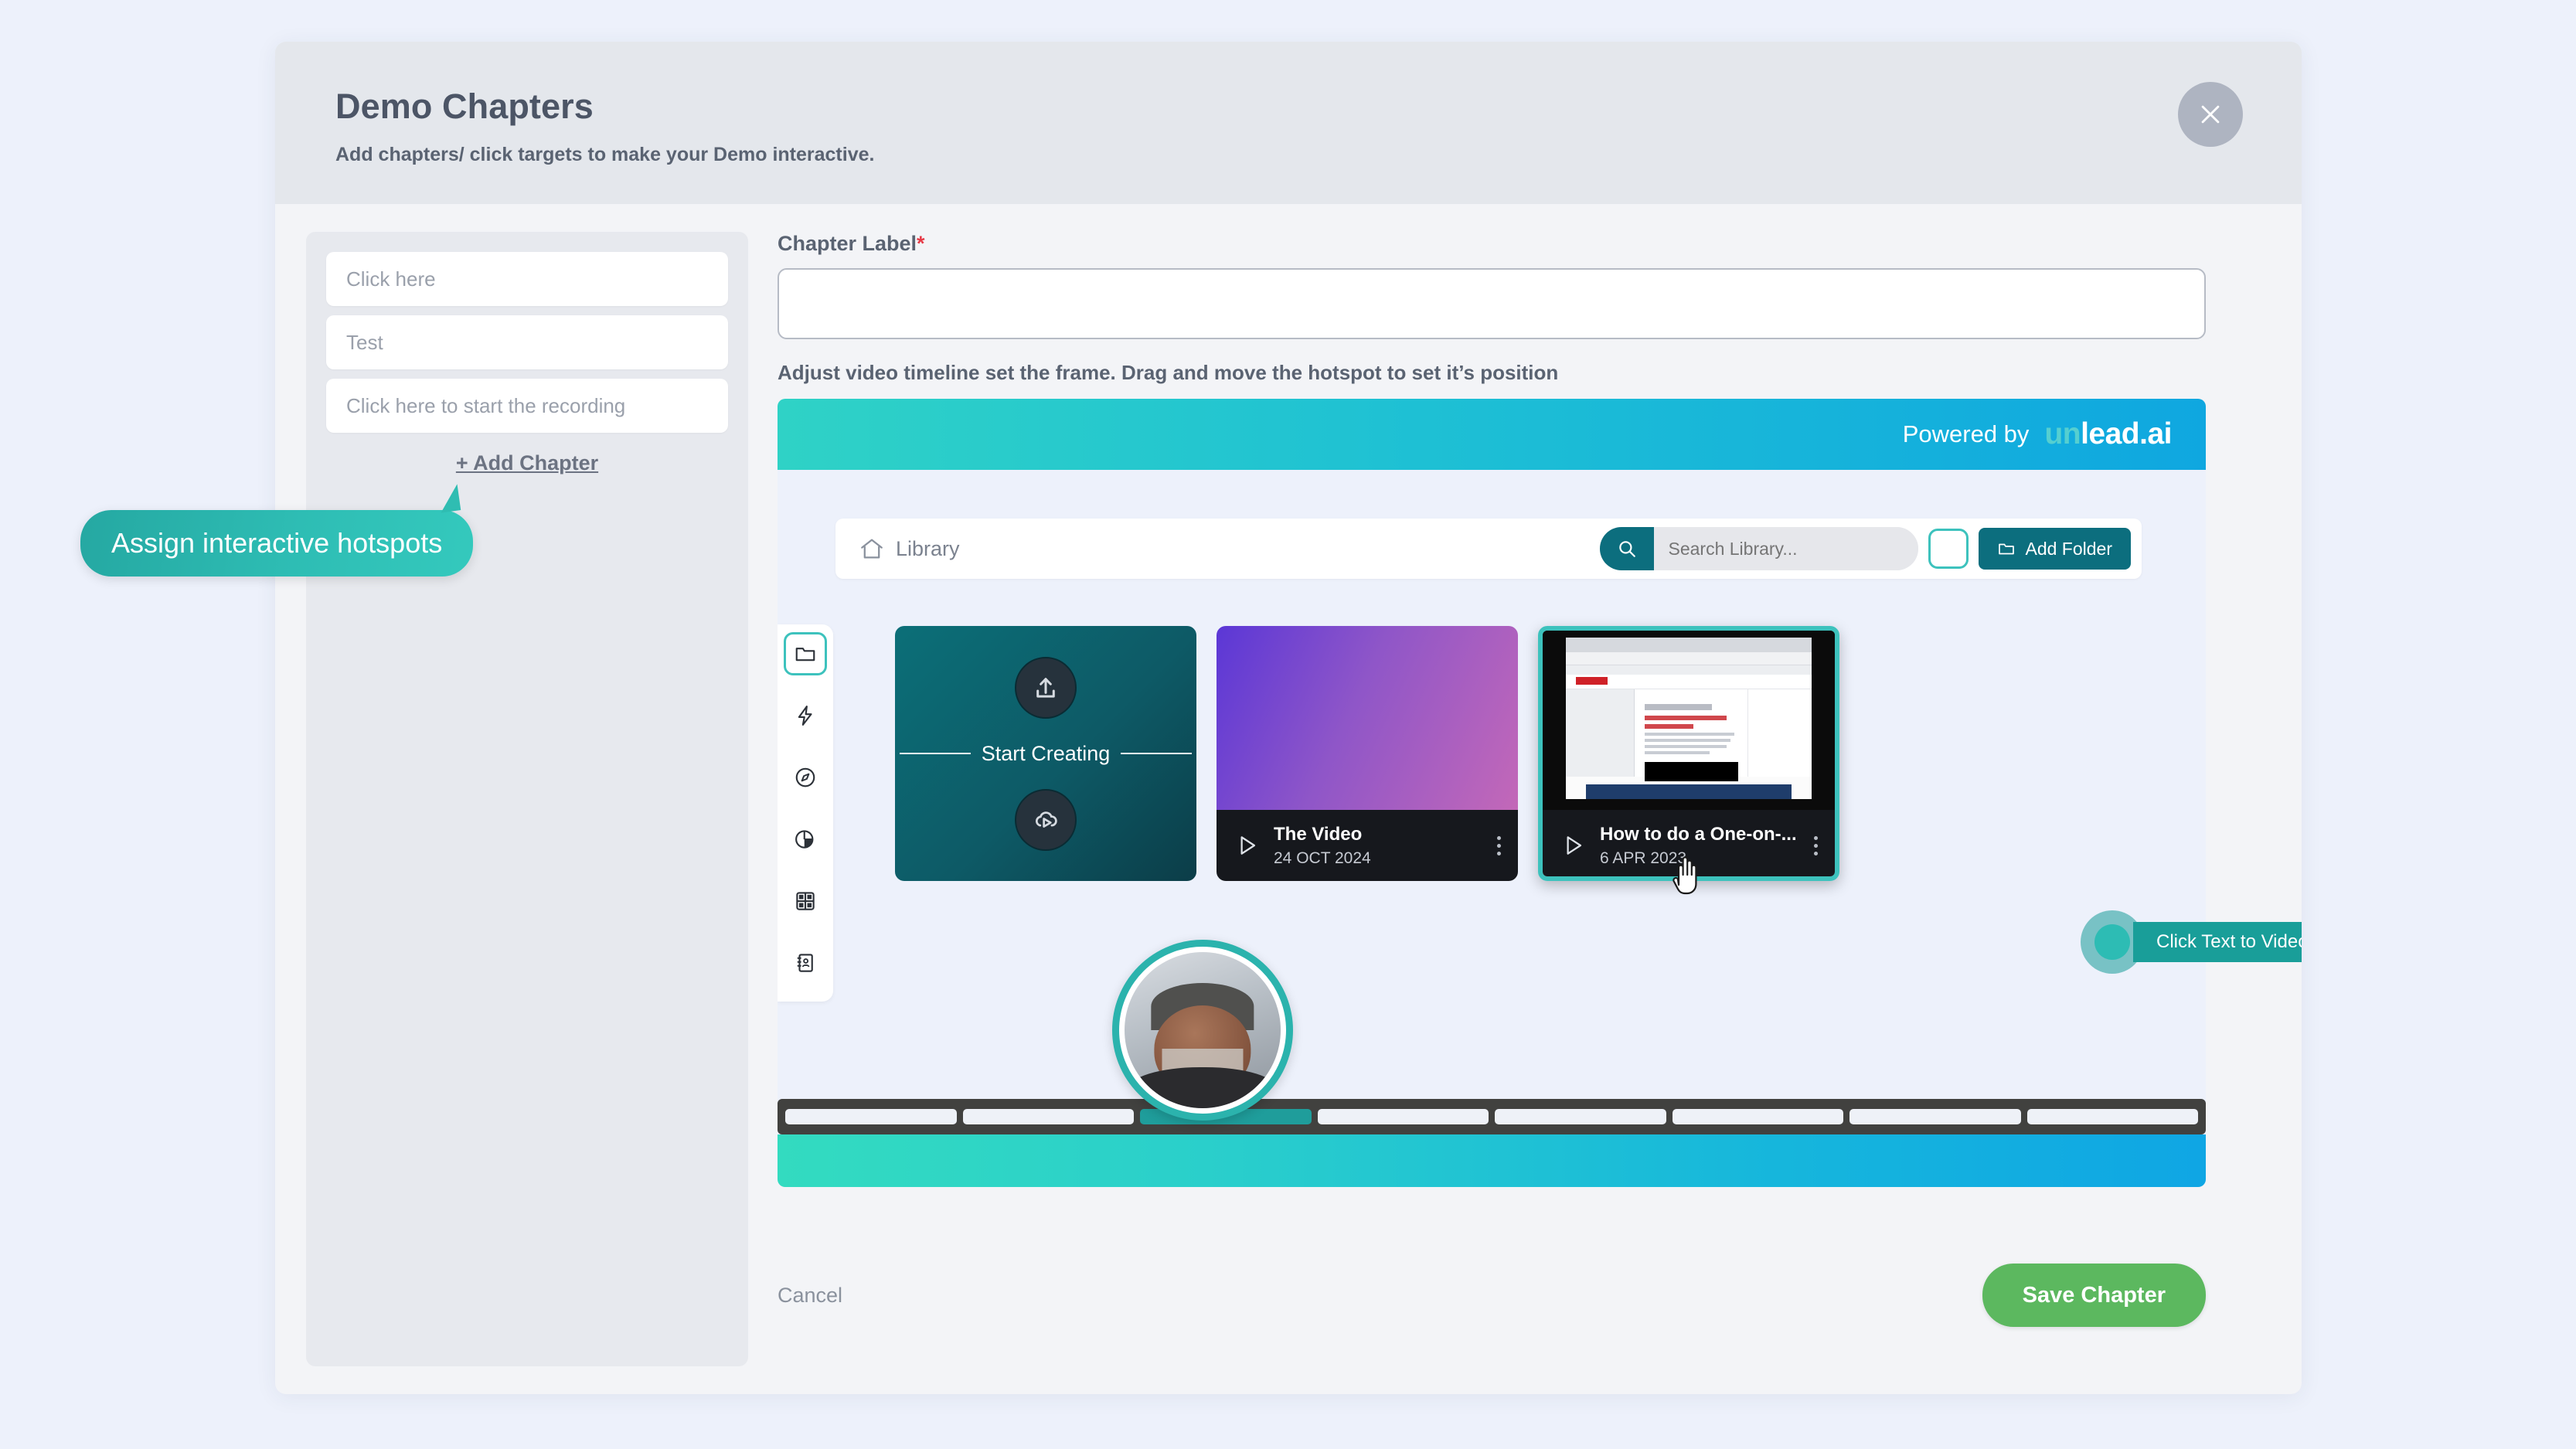 Image resolution: width=2576 pixels, height=1449 pixels. I want to click on start-creating-label-row: Start Creating, so click(1045, 754).